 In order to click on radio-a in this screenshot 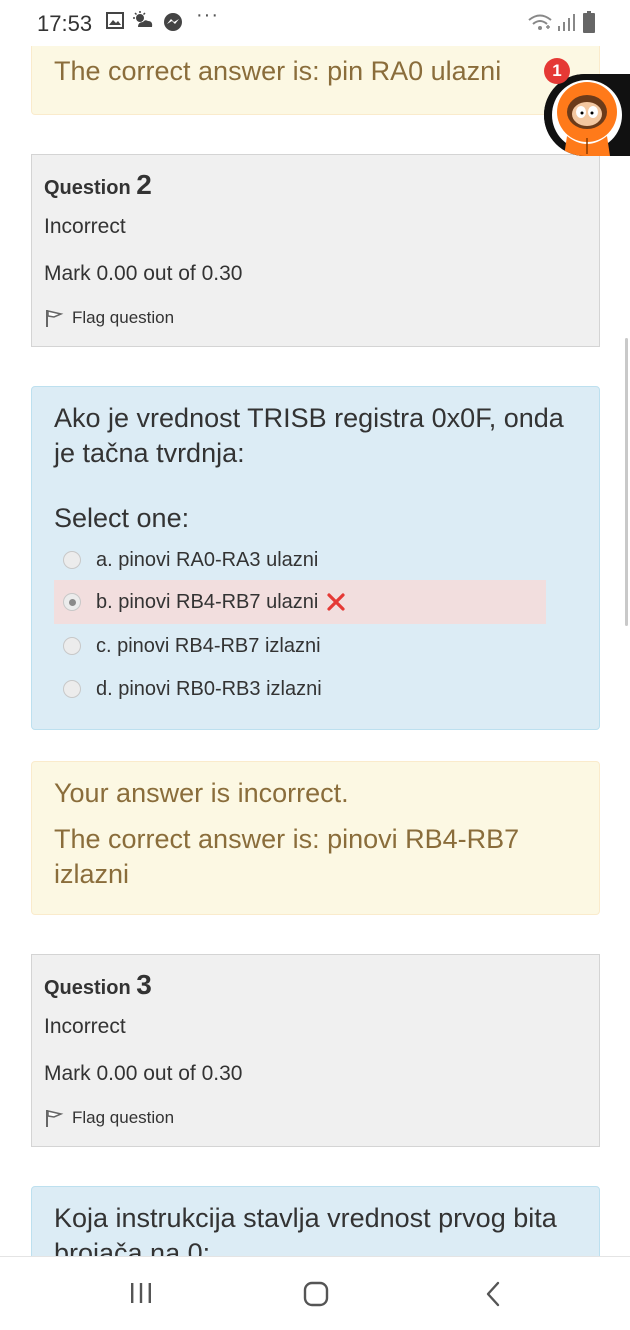, I will do `click(72, 560)`.